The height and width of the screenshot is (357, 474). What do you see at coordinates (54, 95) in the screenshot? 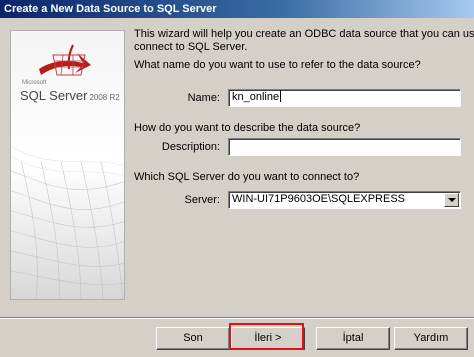
I see `product-name: SQL Server` at bounding box center [54, 95].